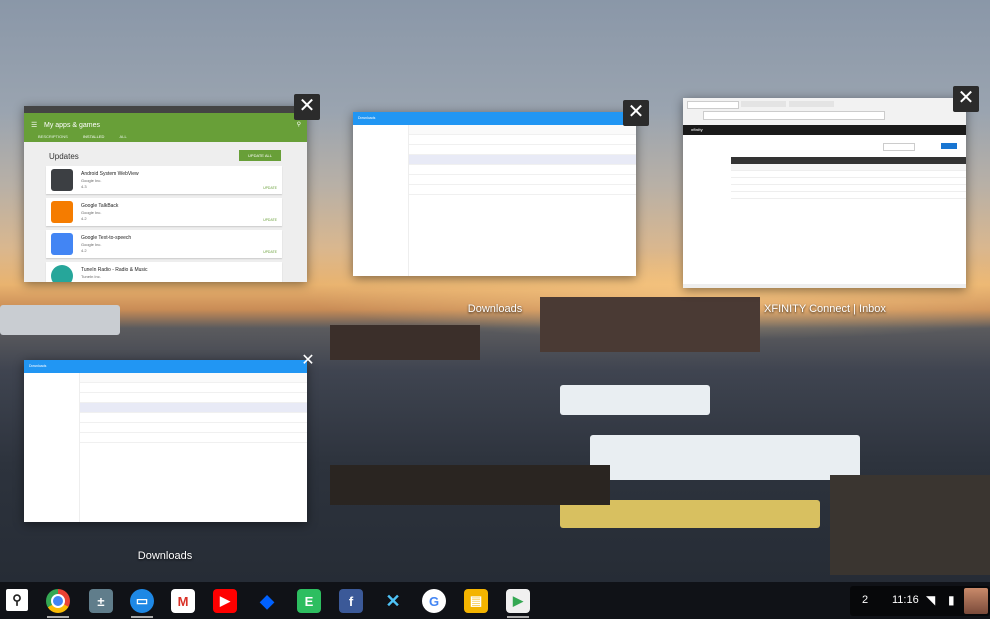  What do you see at coordinates (824, 146) in the screenshot?
I see `mail-header` at bounding box center [824, 146].